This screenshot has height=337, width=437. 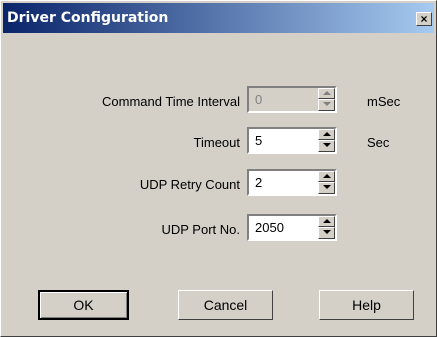 I want to click on udp-retry-count-spinner: 2, so click(x=292, y=182).